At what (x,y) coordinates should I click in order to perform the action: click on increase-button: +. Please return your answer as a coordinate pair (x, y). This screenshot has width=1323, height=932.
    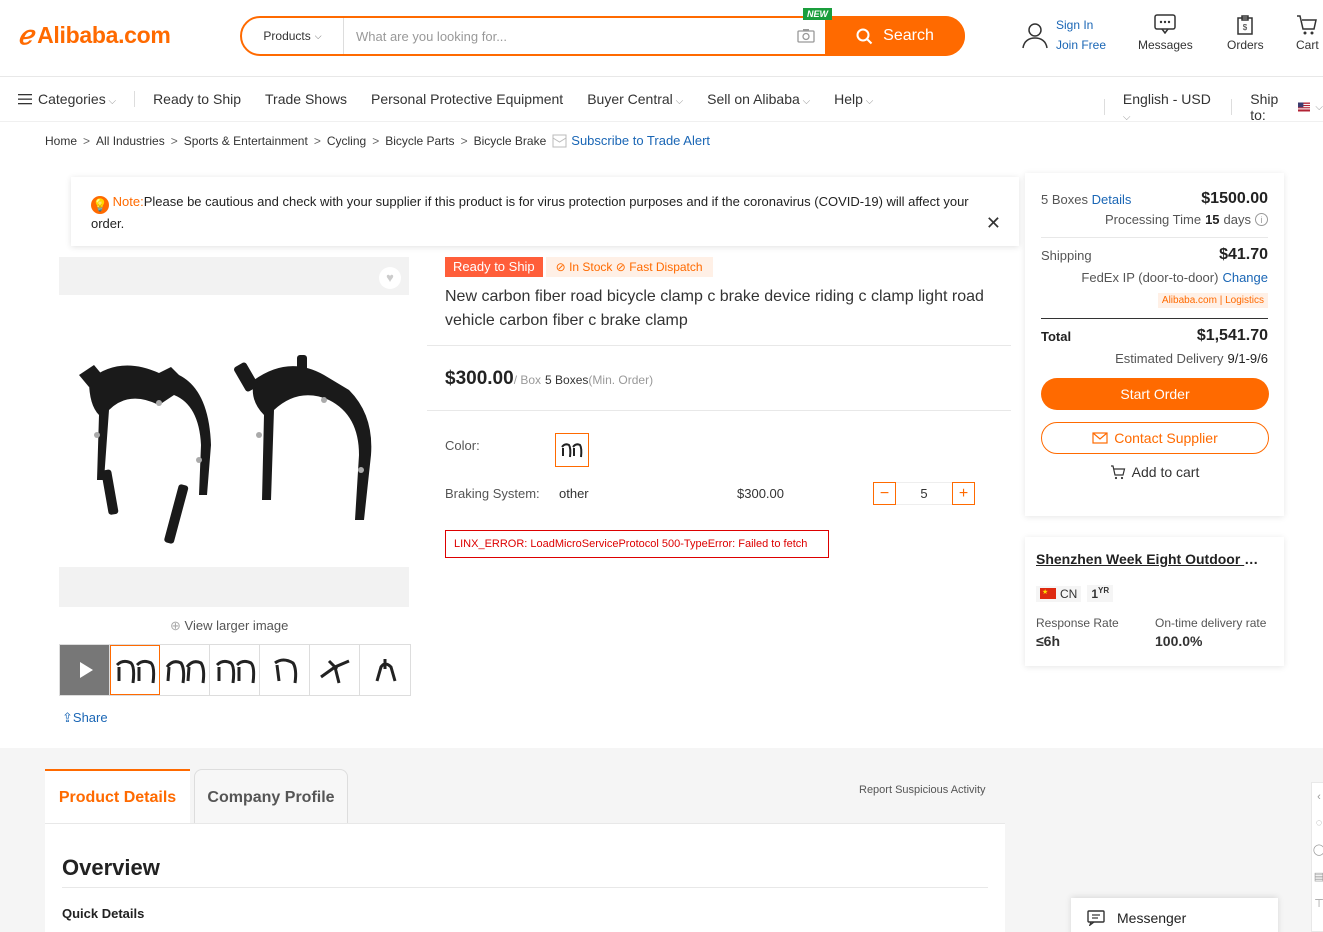
    Looking at the image, I should click on (963, 493).